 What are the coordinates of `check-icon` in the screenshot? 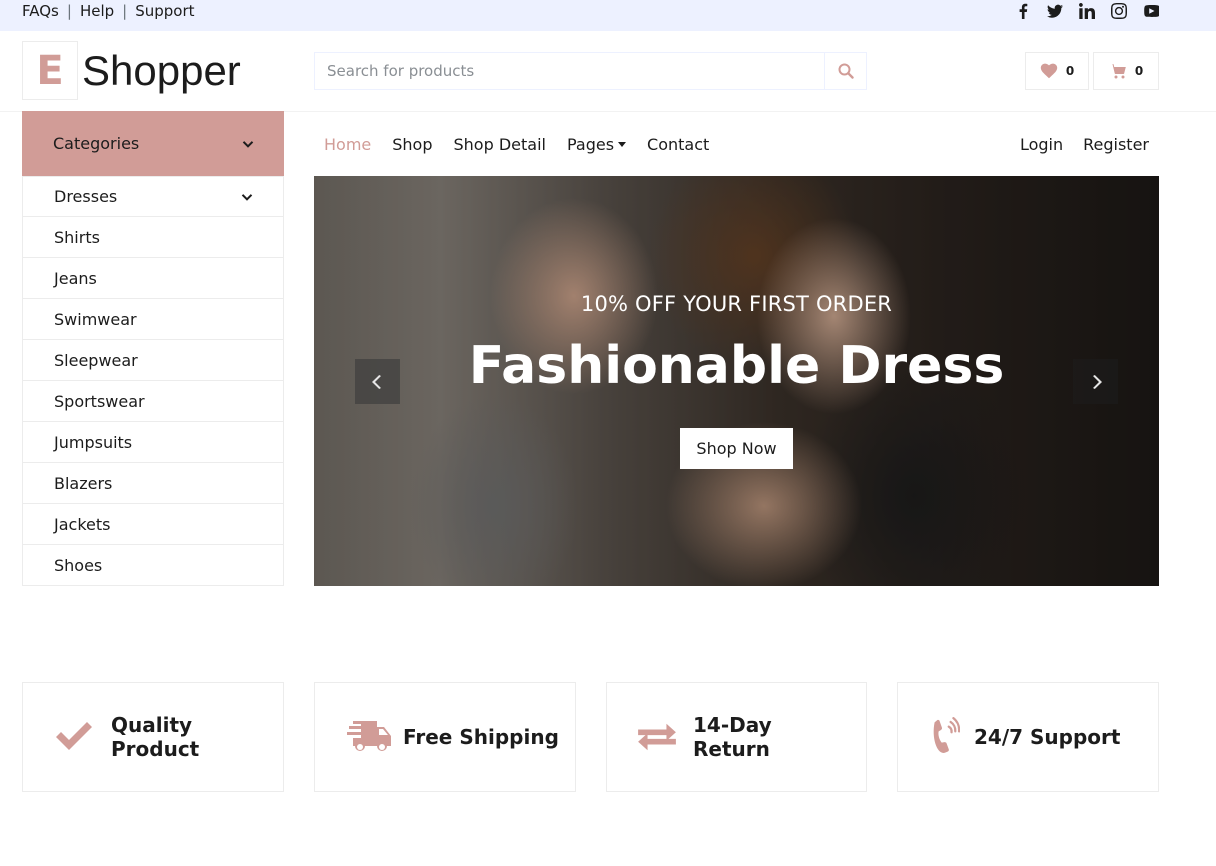 It's located at (74, 736).